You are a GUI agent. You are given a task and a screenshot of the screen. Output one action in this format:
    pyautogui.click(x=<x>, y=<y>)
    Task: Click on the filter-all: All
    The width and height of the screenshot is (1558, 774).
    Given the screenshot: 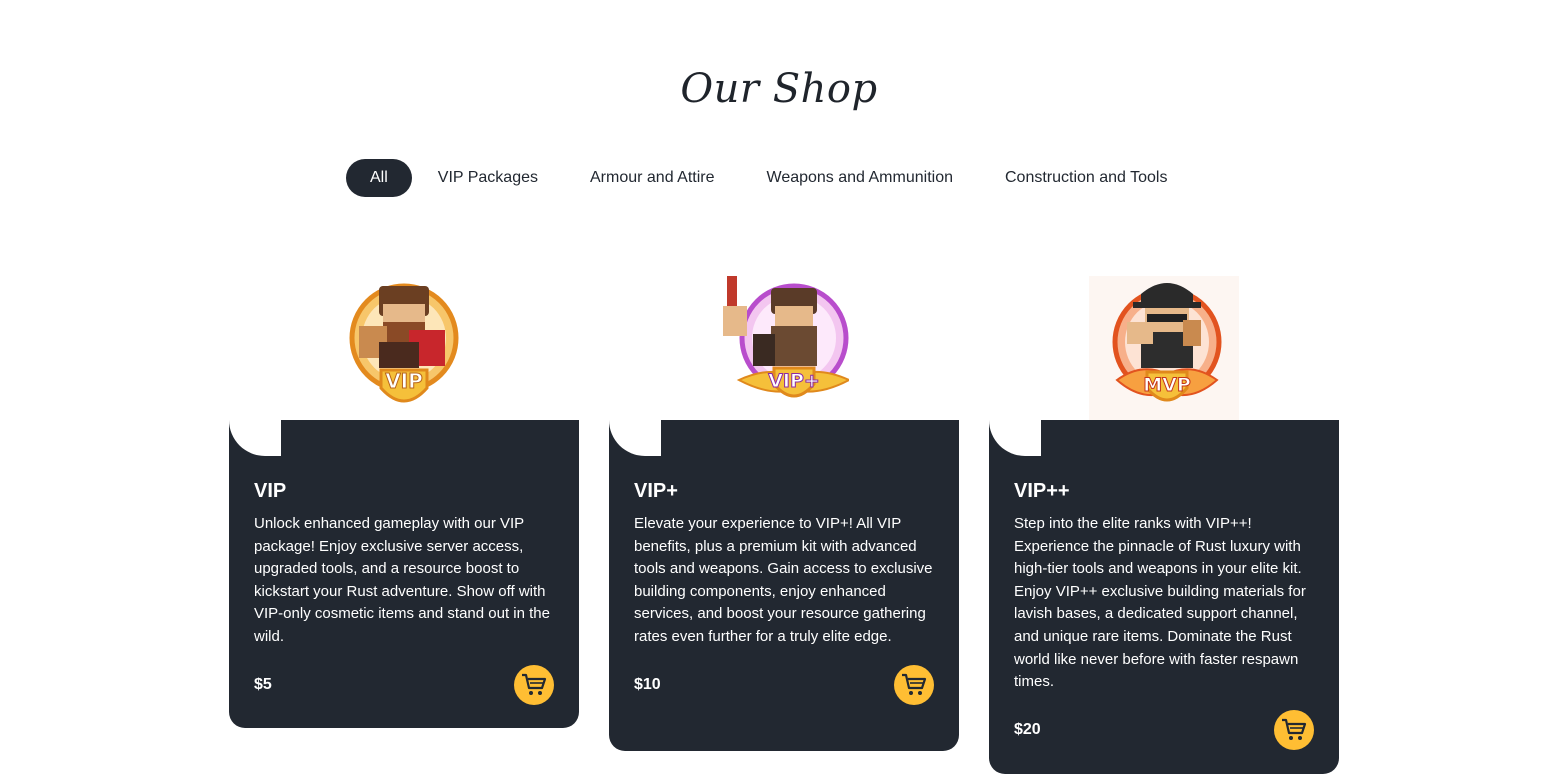 What is the action you would take?
    pyautogui.click(x=379, y=178)
    